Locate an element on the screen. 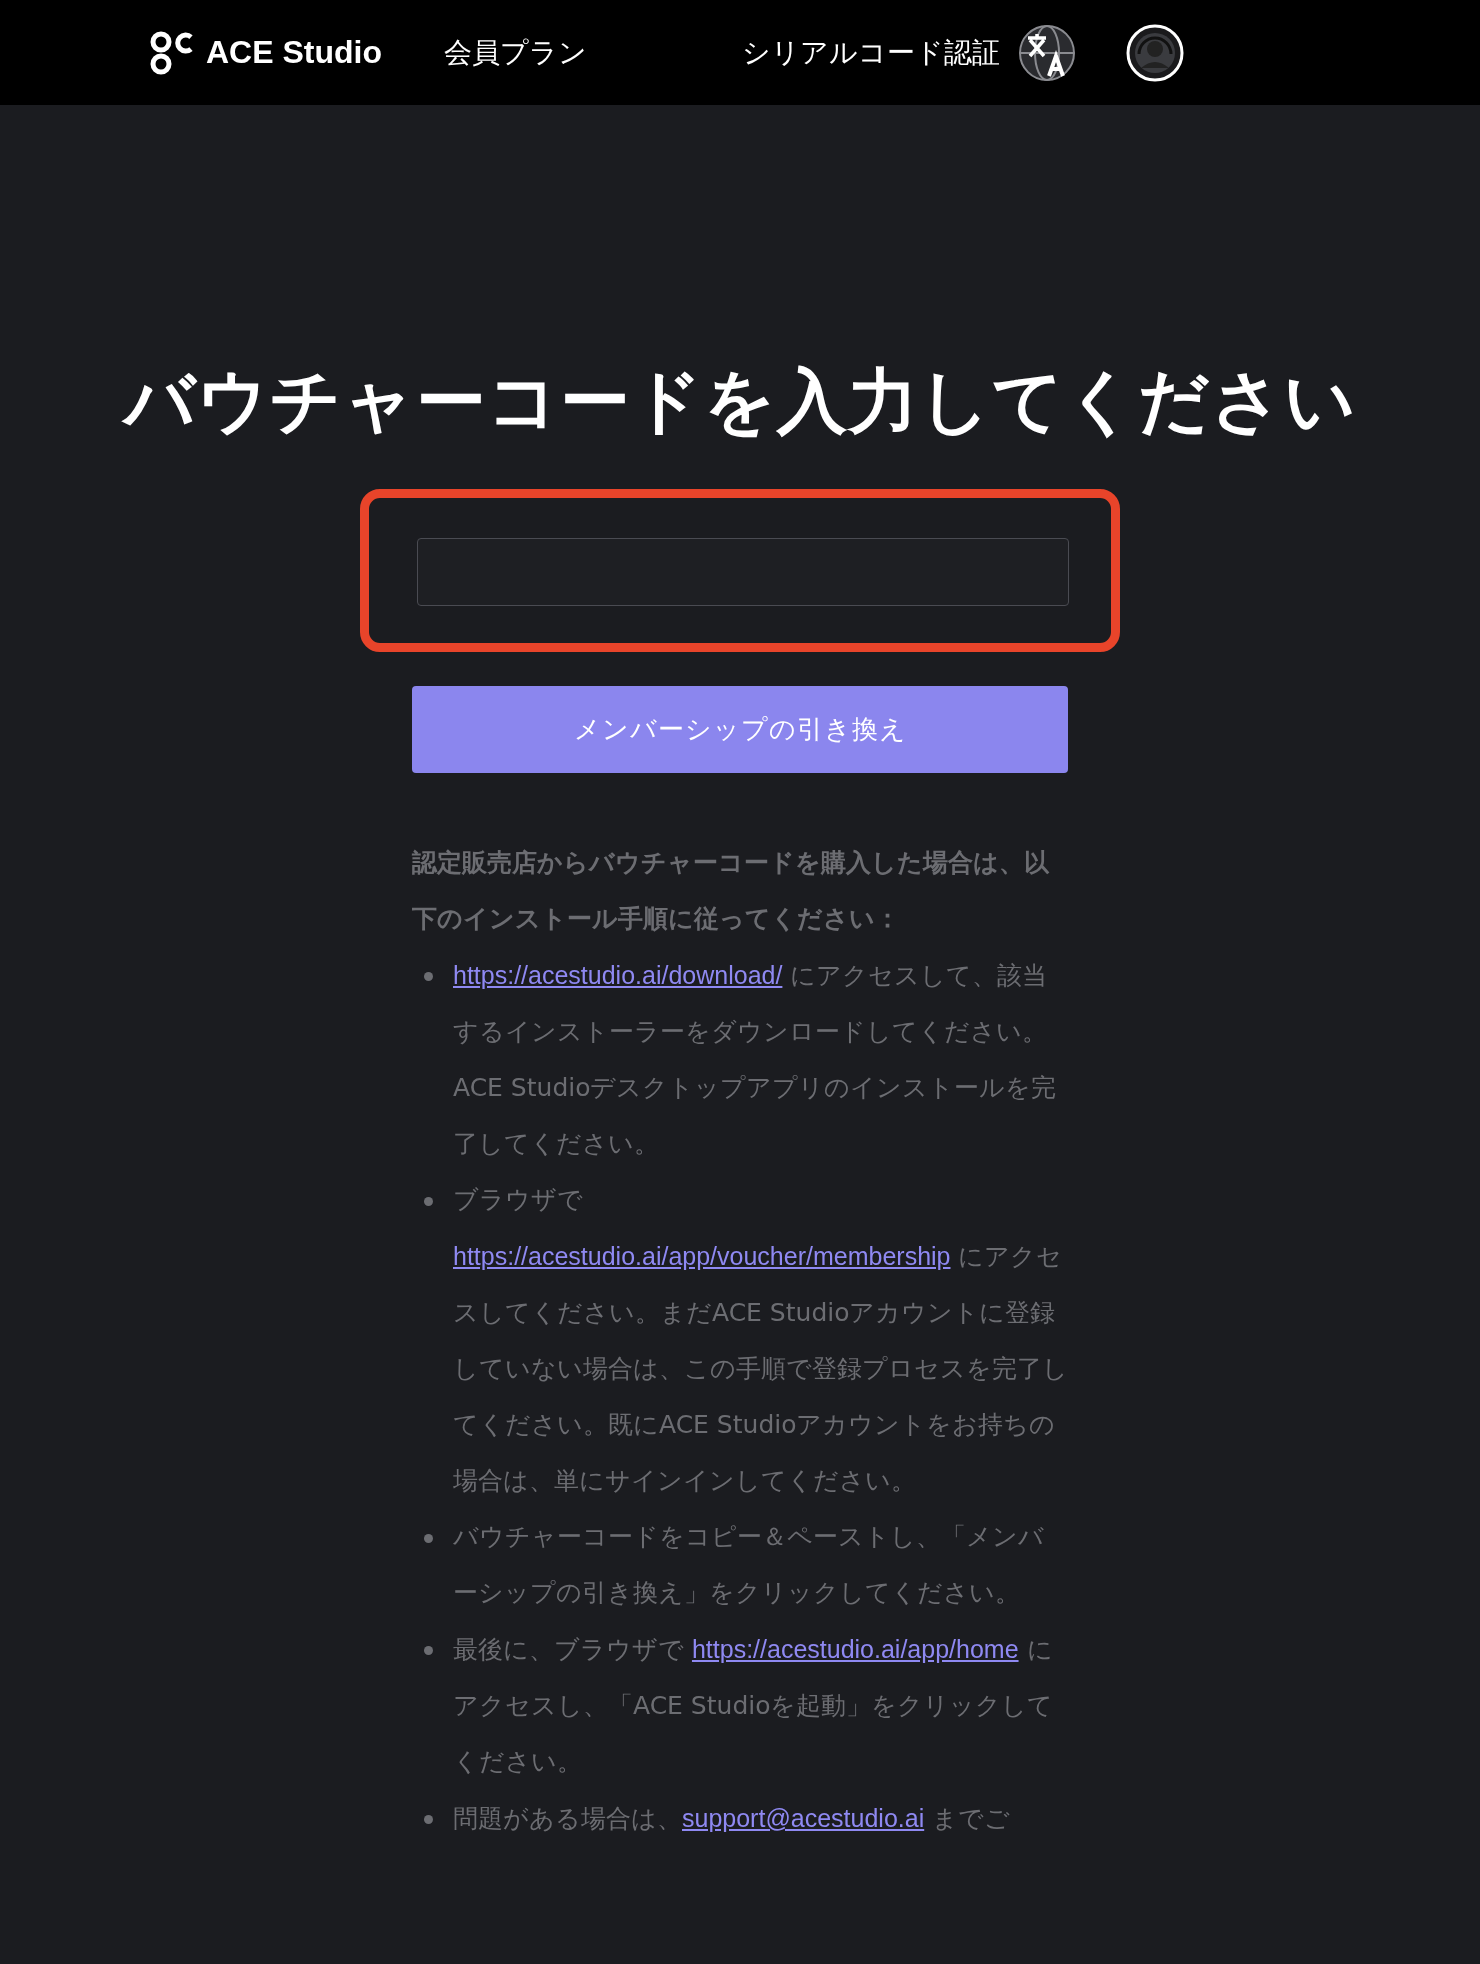 The image size is (1480, 1964). language-button is located at coordinates (1047, 52).